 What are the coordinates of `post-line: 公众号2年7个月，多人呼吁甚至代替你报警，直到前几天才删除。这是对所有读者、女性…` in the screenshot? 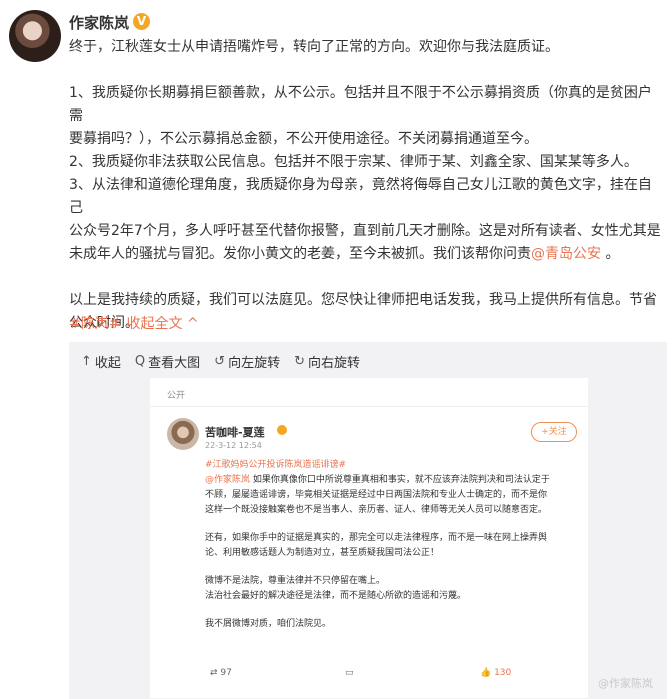 It's located at (365, 231).